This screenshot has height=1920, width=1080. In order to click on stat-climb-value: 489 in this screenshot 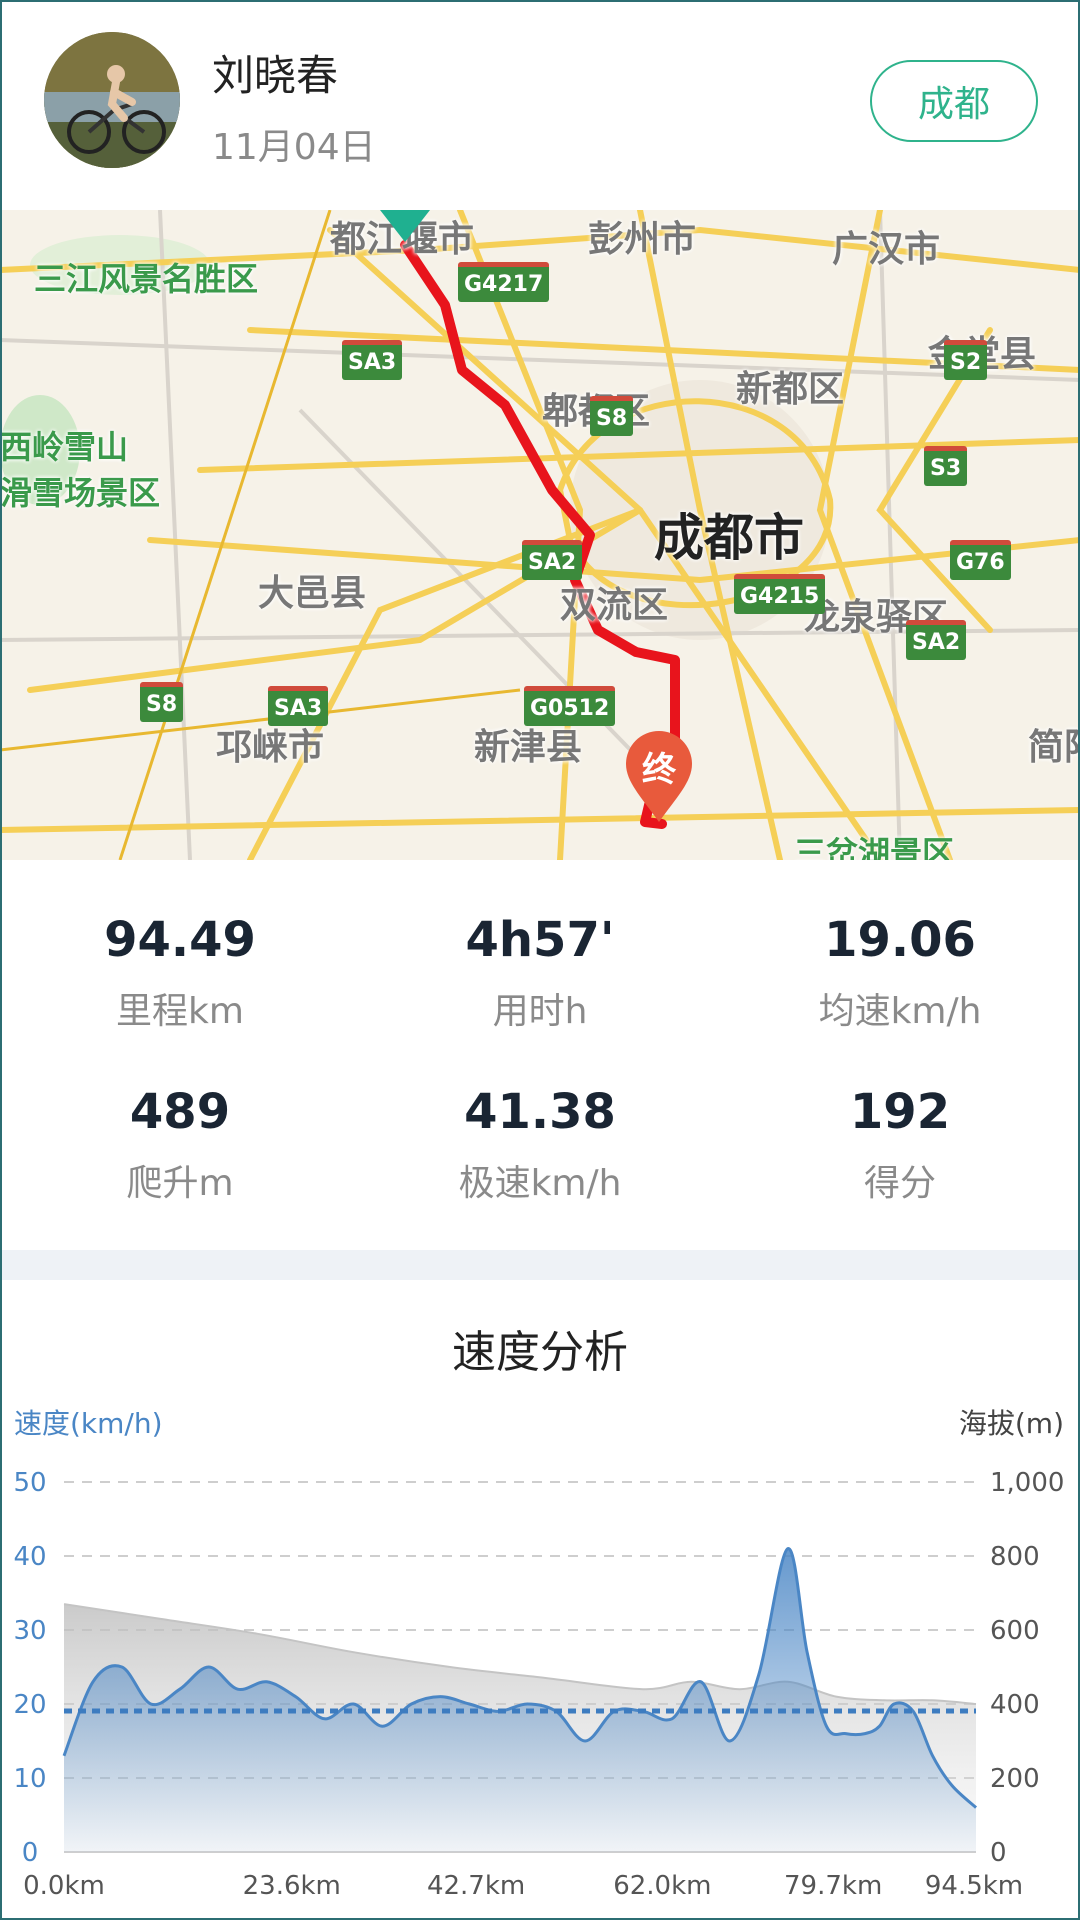, I will do `click(180, 1112)`.